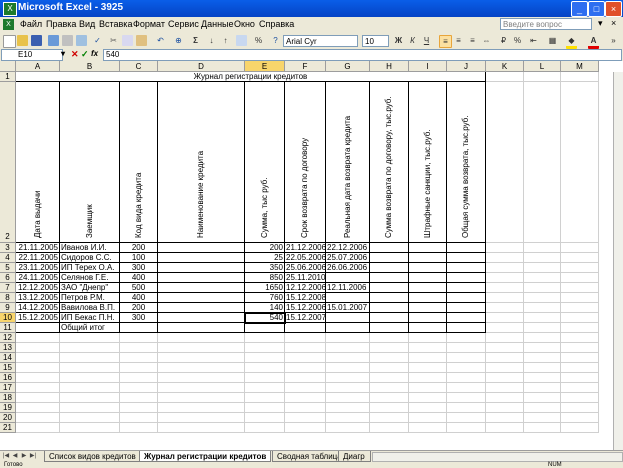  I want to click on save-icon, so click(36, 40).